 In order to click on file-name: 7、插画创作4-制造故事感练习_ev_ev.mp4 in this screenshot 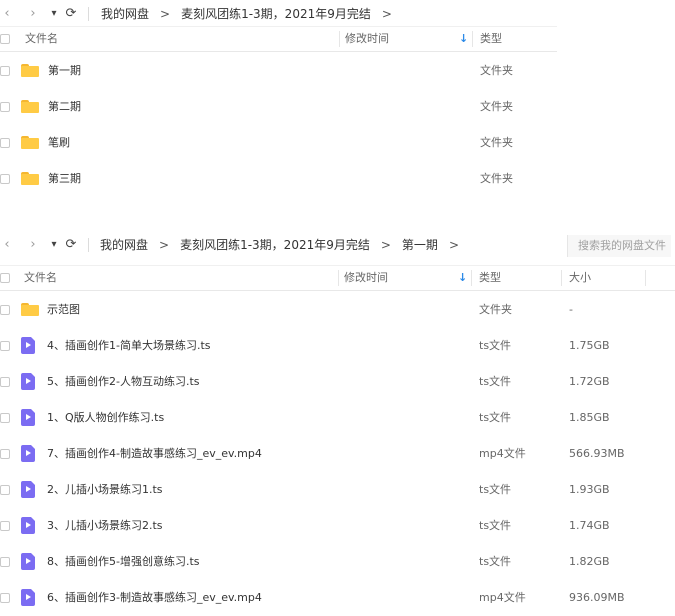, I will do `click(154, 453)`.